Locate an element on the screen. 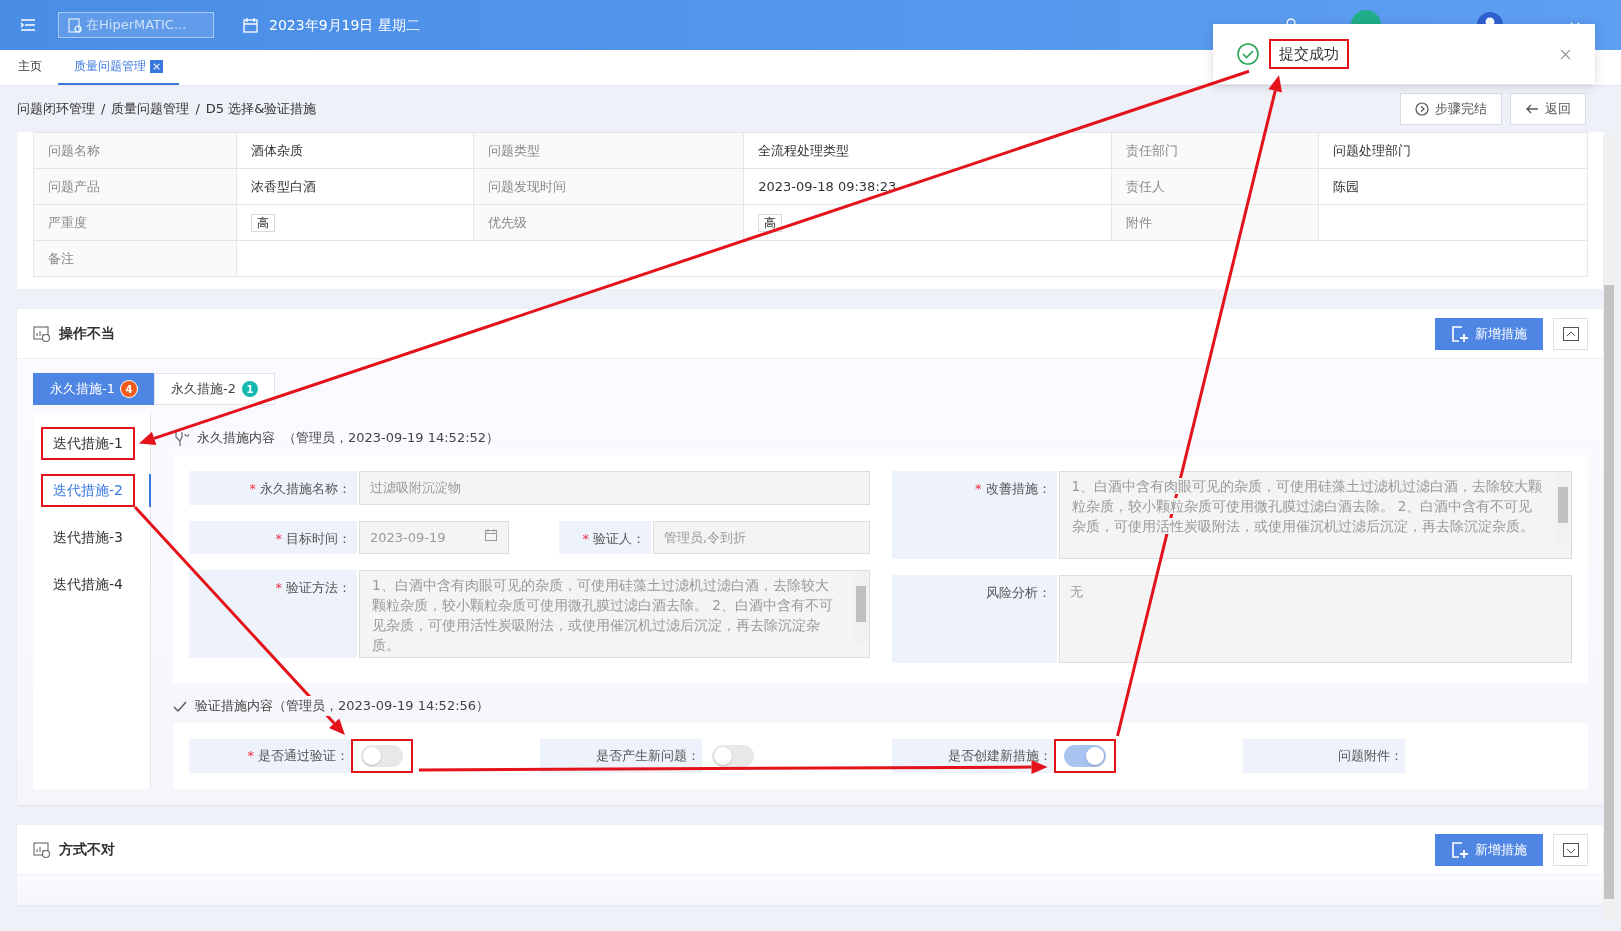 The image size is (1621, 931). expand-icon is located at coordinates (1570, 849).